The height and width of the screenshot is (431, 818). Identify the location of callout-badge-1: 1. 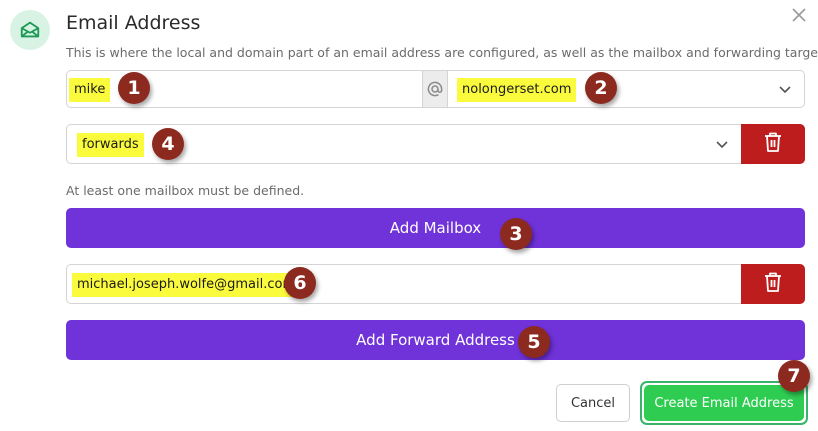
(134, 88).